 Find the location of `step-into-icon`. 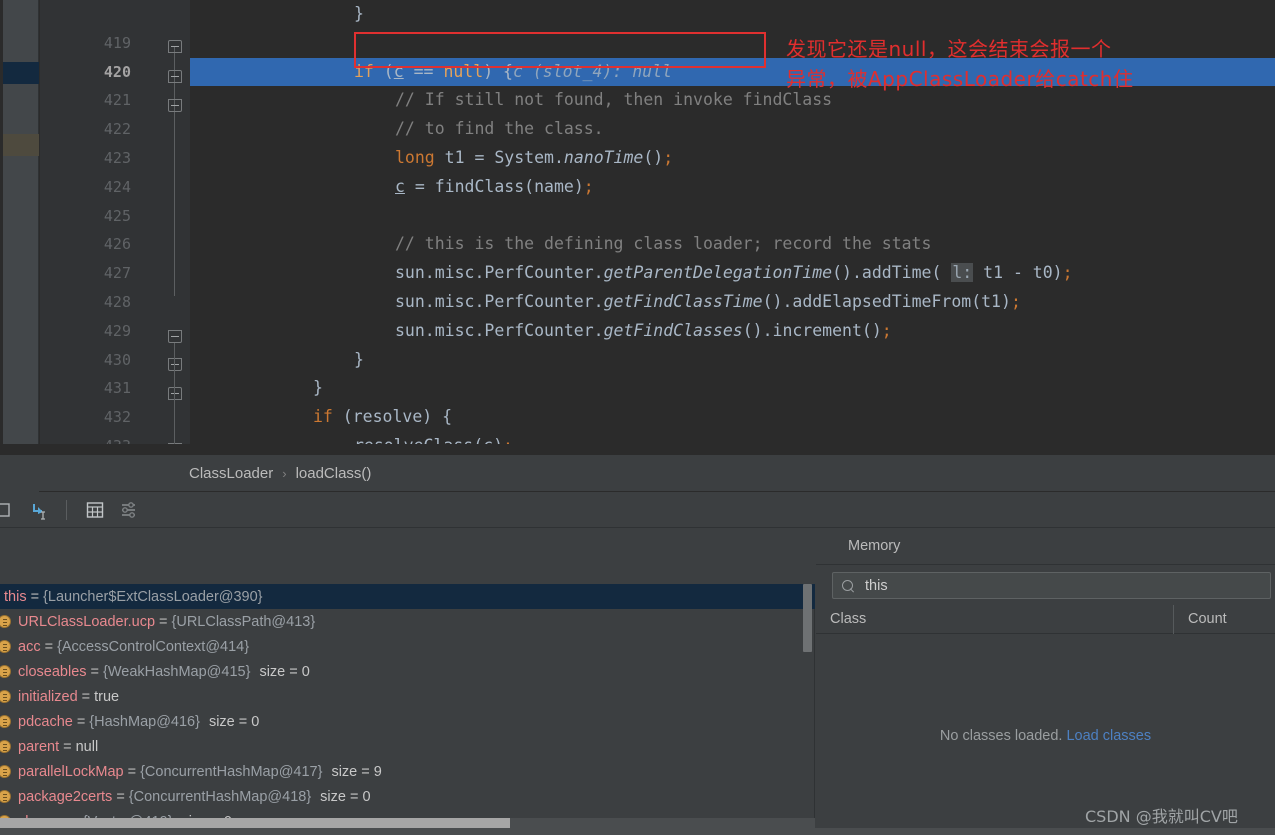

step-into-icon is located at coordinates (38, 510).